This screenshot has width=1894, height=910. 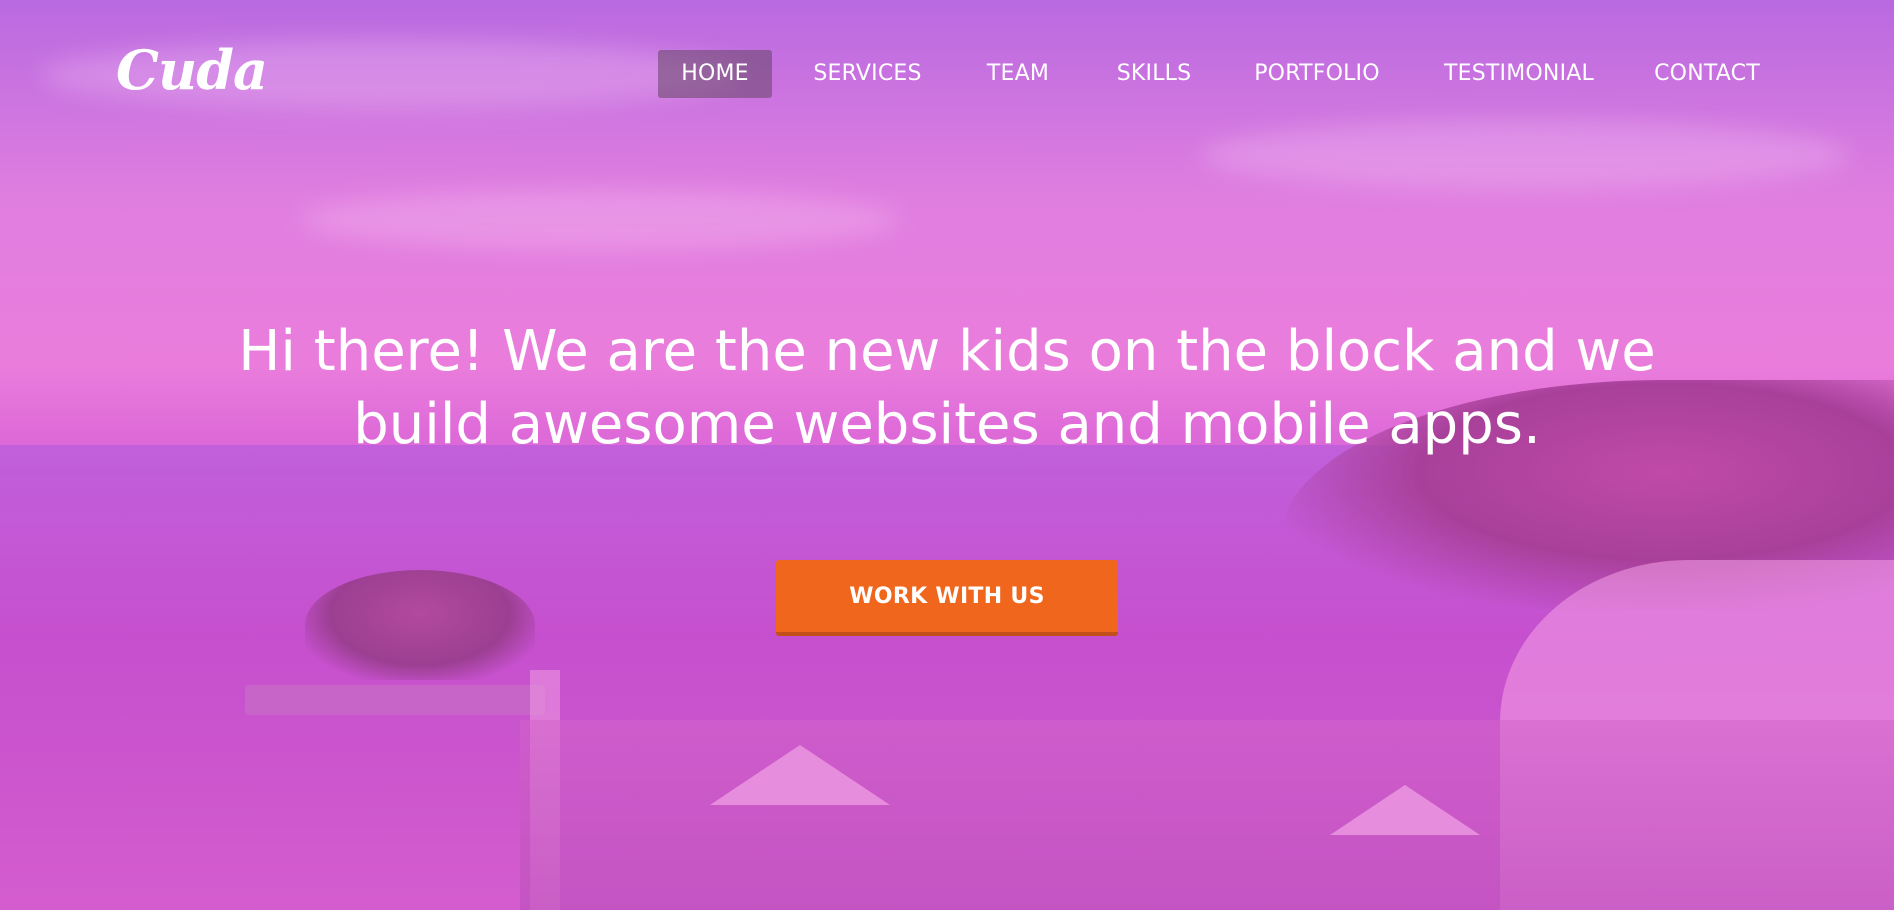 I want to click on nav-item-home: HOME, so click(x=715, y=74).